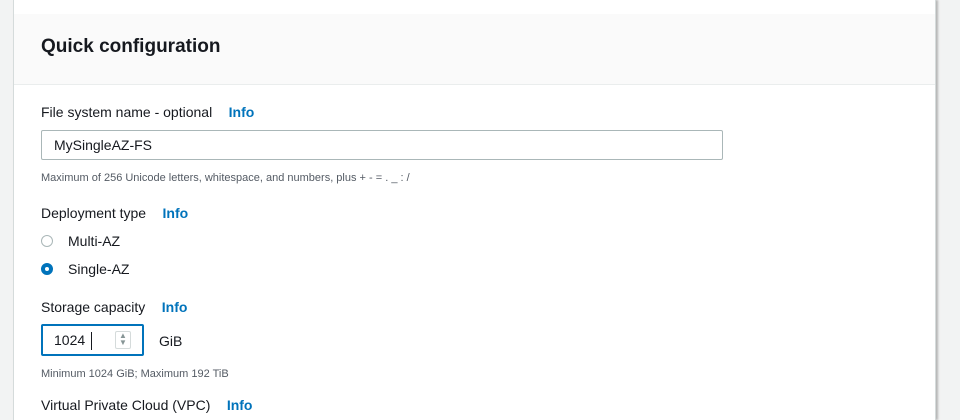 This screenshot has height=420, width=960. What do you see at coordinates (135, 374) in the screenshot?
I see `storage-capacity-hint: Minimum 1024 GiB; Maximum 192 TiB` at bounding box center [135, 374].